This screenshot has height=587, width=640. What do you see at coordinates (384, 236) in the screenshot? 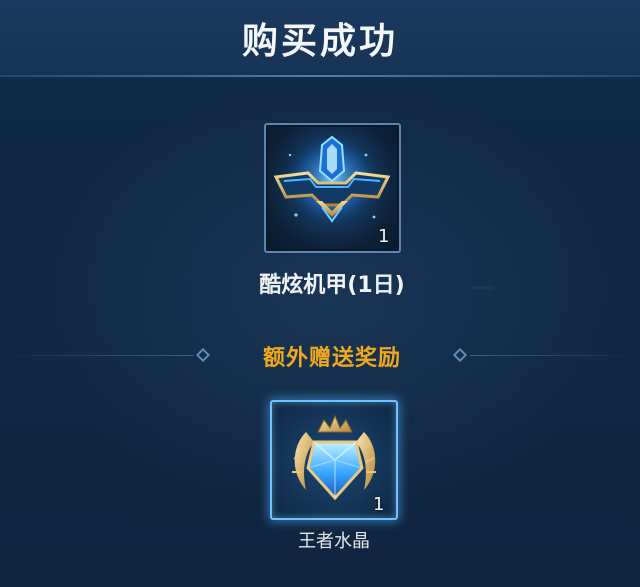
I see `item-count: 1` at bounding box center [384, 236].